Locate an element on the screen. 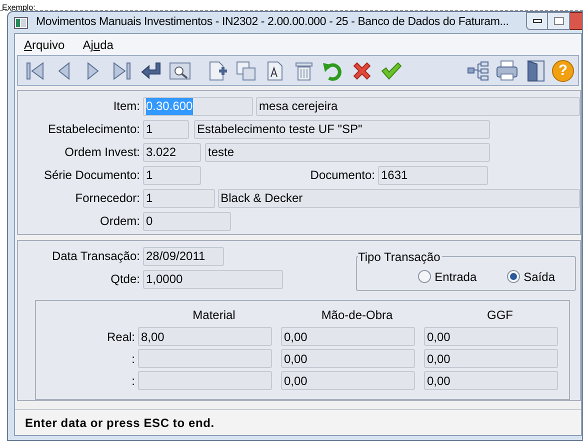 The width and height of the screenshot is (583, 444). page-caption: Exemplo: is located at coordinates (18, 8).